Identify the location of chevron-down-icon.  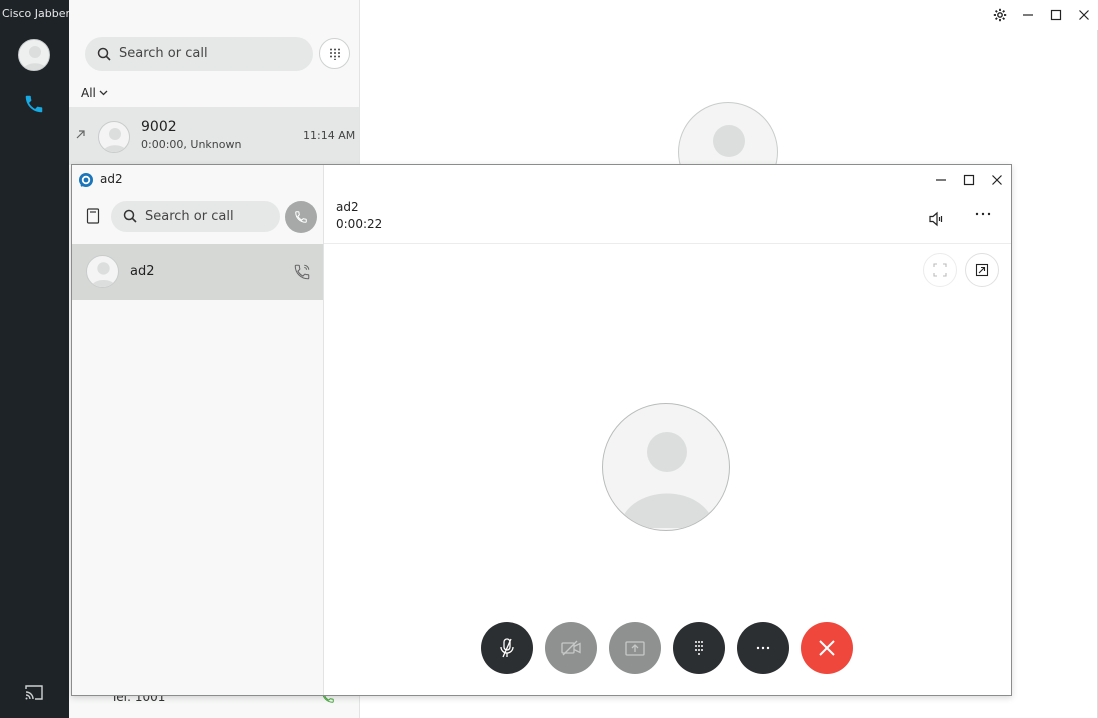
(103, 93).